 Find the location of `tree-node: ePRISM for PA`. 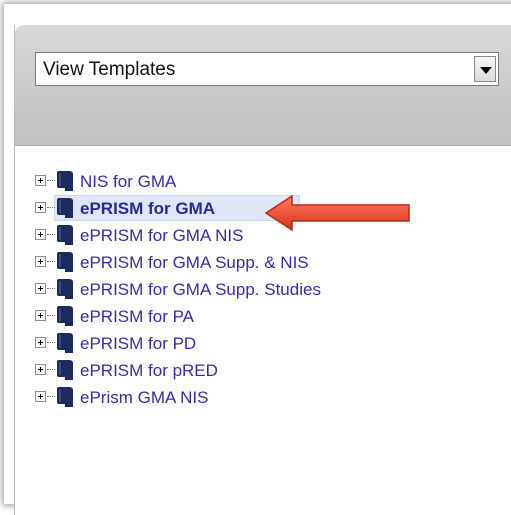

tree-node: ePRISM for PA is located at coordinates (265, 317).